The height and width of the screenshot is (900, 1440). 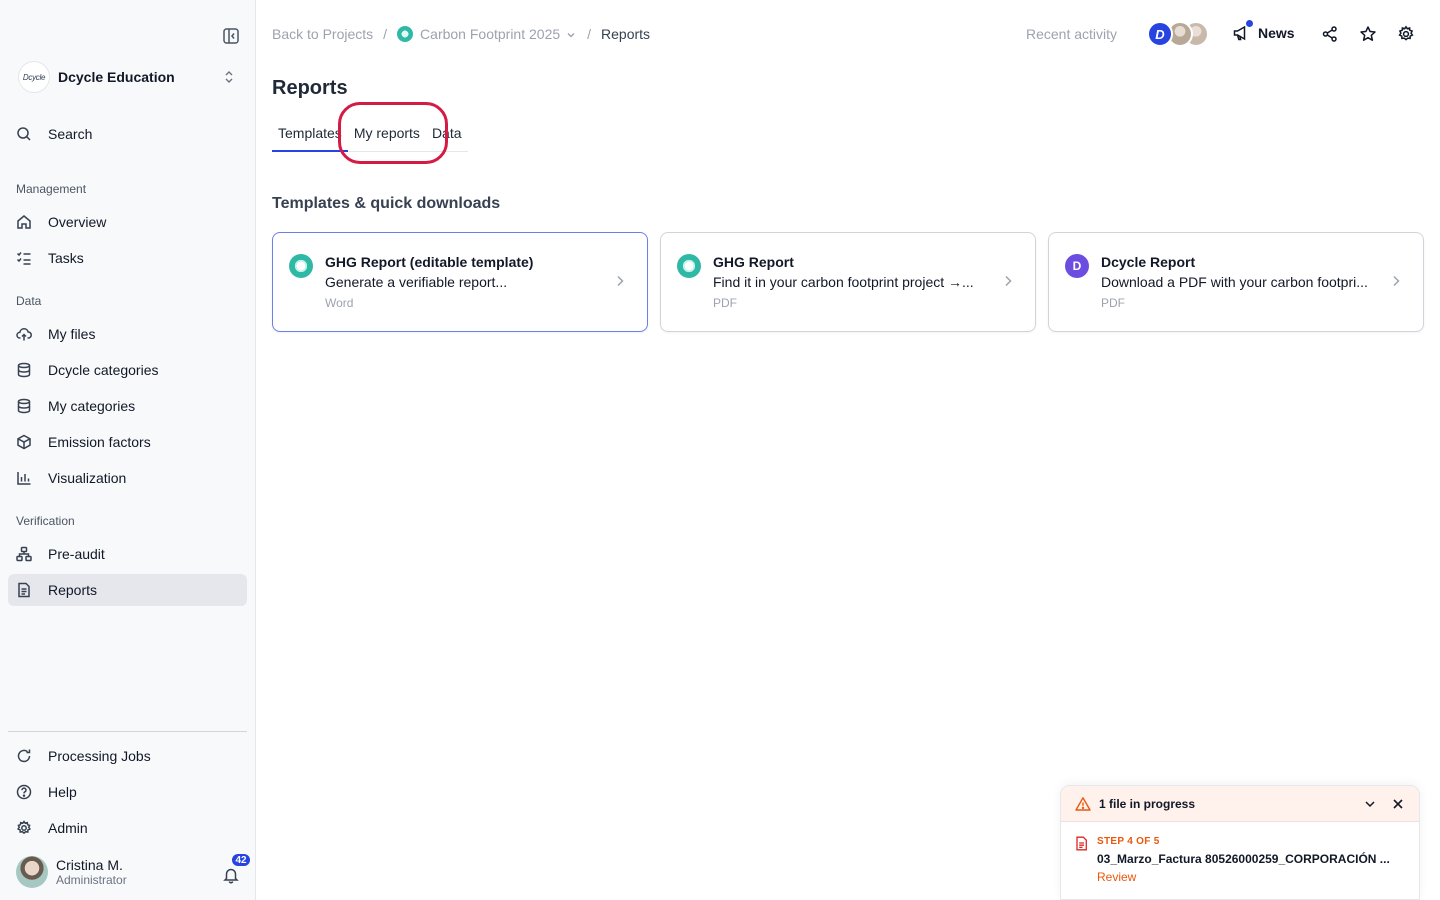 I want to click on tab-my-reports: My reports, so click(x=387, y=136).